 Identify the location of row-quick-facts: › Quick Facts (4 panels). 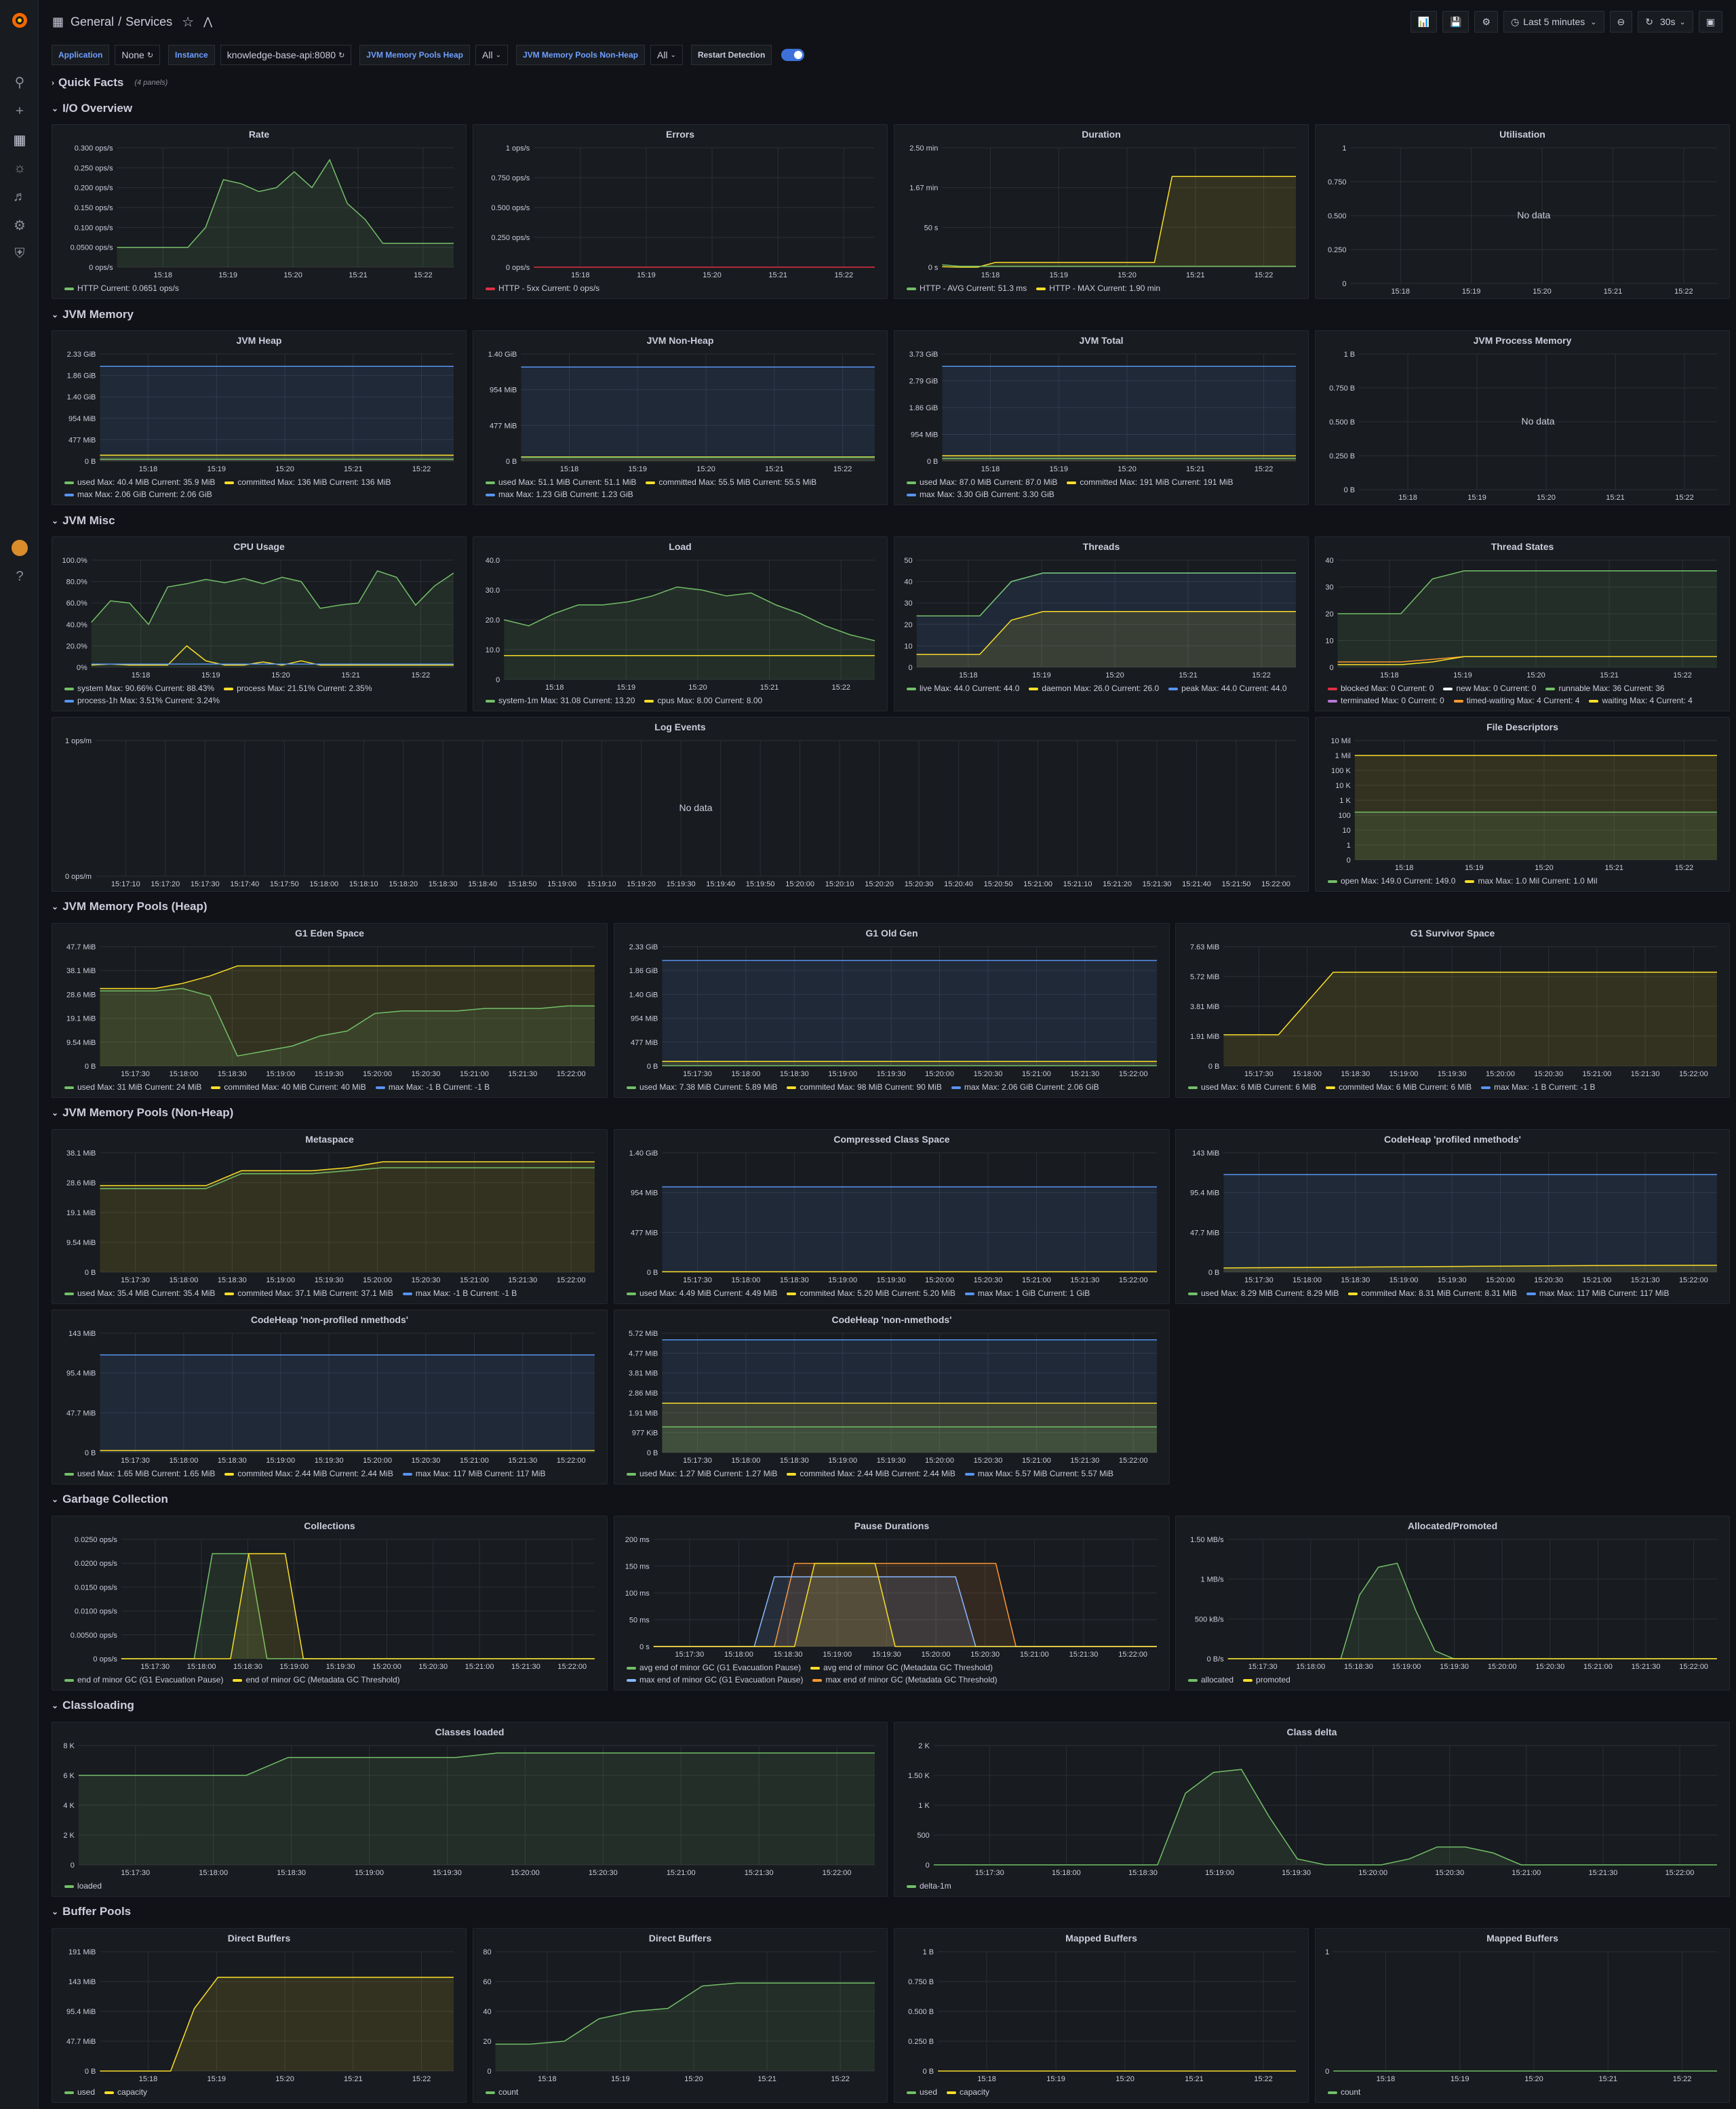
(109, 83).